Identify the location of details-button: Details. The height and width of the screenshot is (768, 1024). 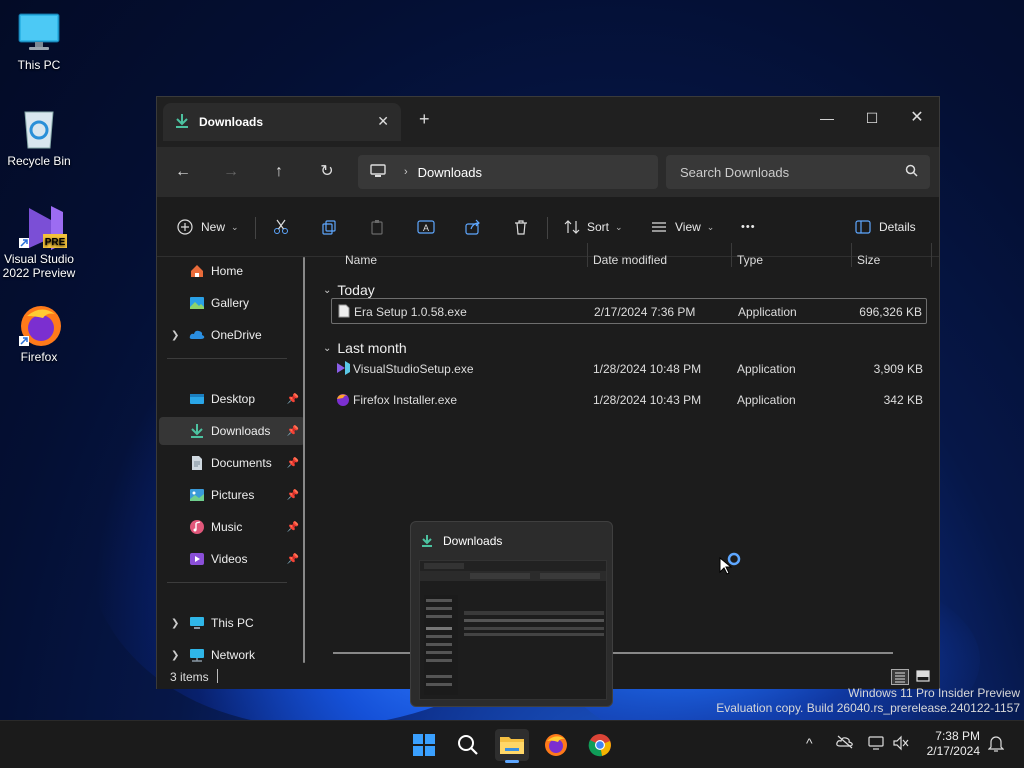
(885, 227).